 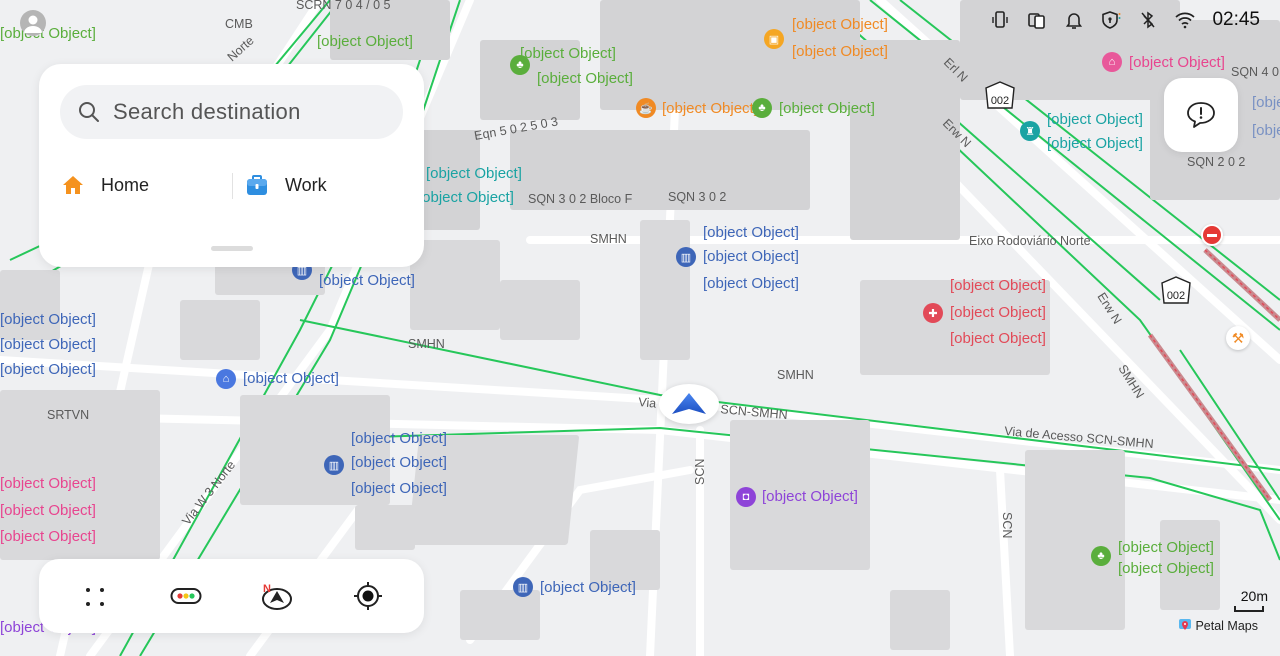 I want to click on cafe-icon: ☕, so click(x=646, y=108).